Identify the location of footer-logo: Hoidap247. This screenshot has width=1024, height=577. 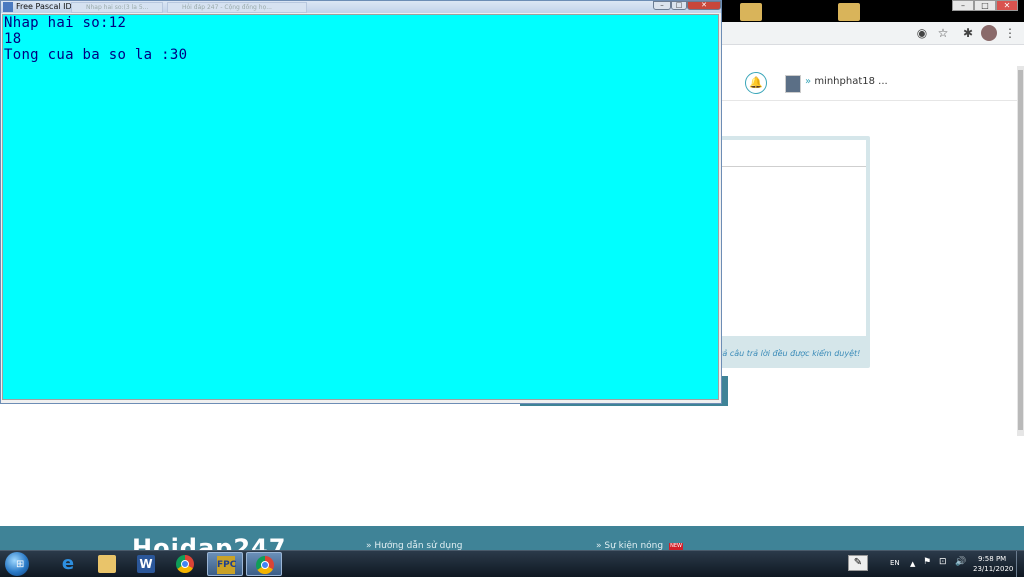
(209, 542).